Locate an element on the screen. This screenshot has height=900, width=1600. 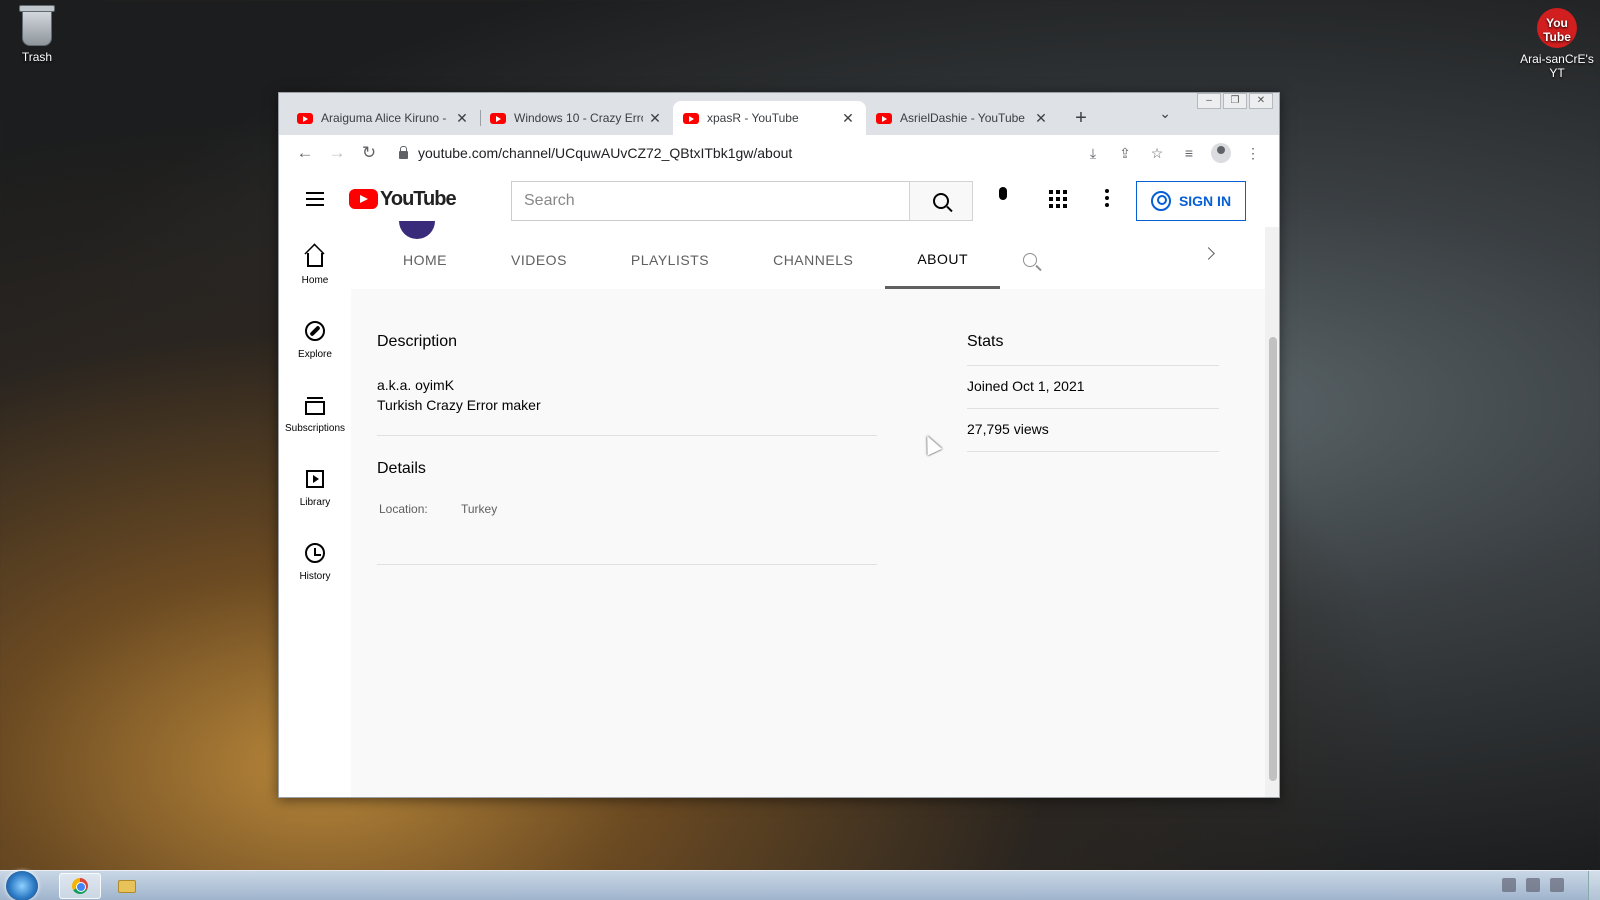
taskbar is located at coordinates (800, 885).